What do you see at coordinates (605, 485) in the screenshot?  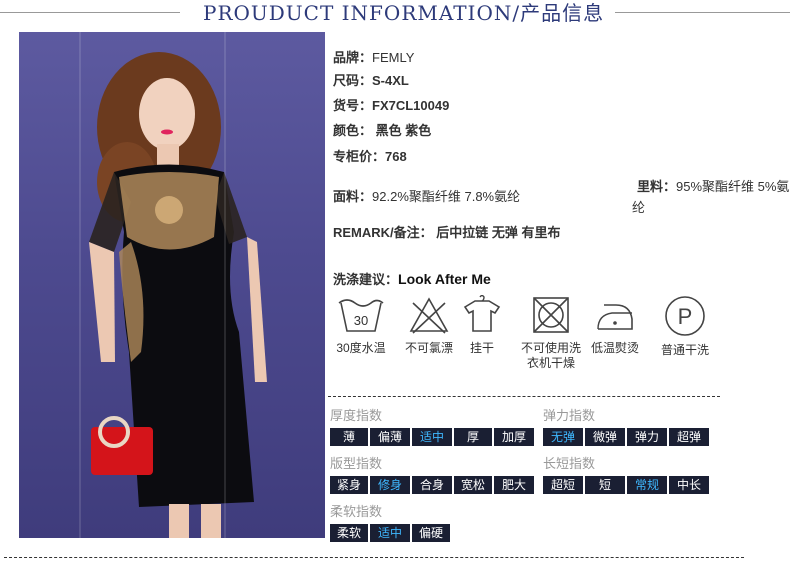 I see `length-option: 短` at bounding box center [605, 485].